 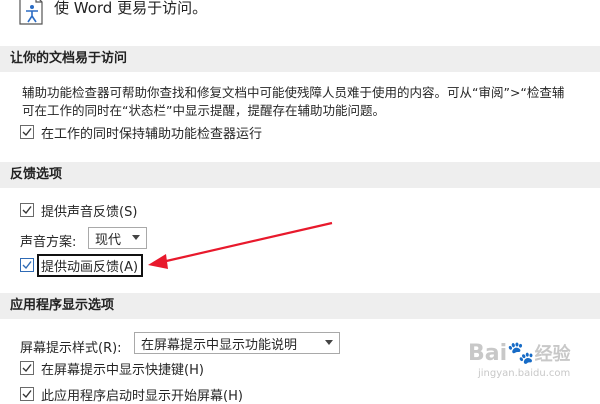 I want to click on watermark-url: jingyan.baidu.com, so click(x=524, y=373).